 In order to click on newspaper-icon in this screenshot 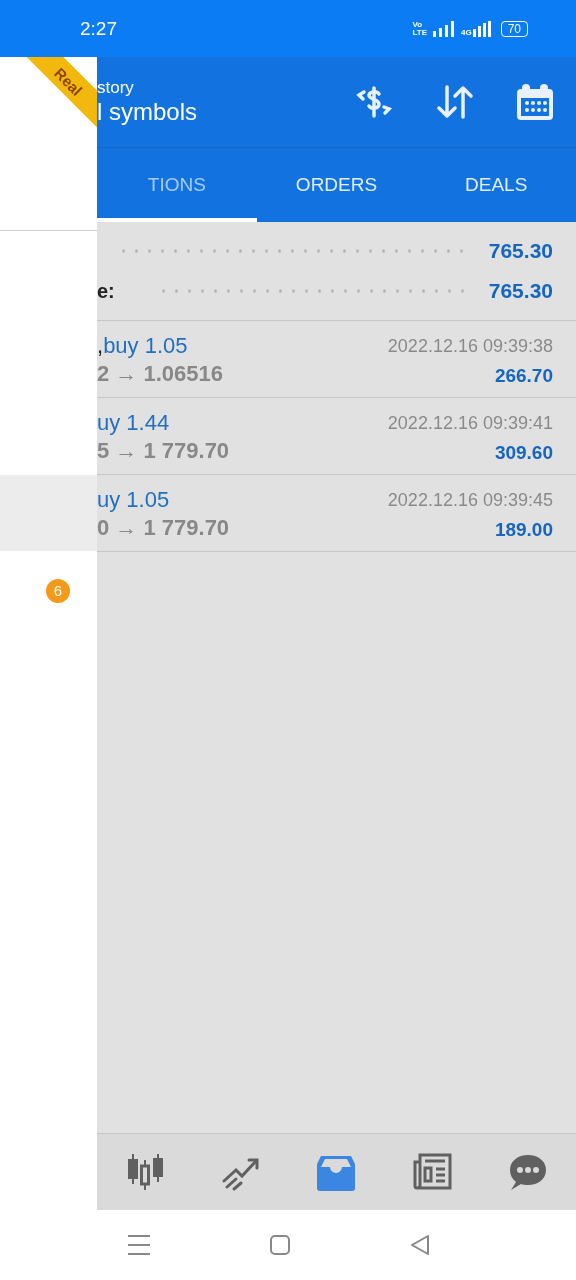, I will do `click(432, 1172)`.